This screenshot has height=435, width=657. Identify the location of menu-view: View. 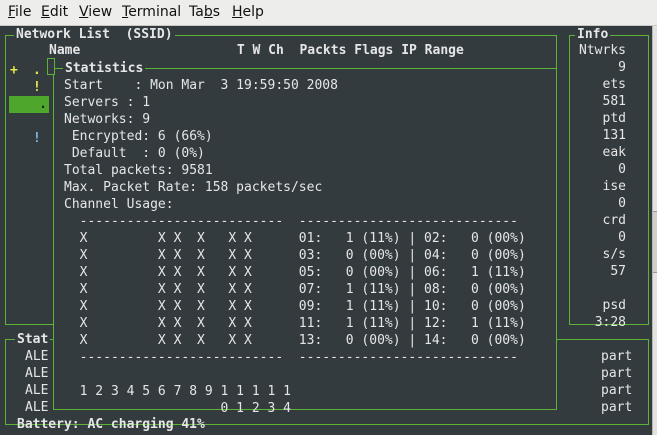
(95, 12).